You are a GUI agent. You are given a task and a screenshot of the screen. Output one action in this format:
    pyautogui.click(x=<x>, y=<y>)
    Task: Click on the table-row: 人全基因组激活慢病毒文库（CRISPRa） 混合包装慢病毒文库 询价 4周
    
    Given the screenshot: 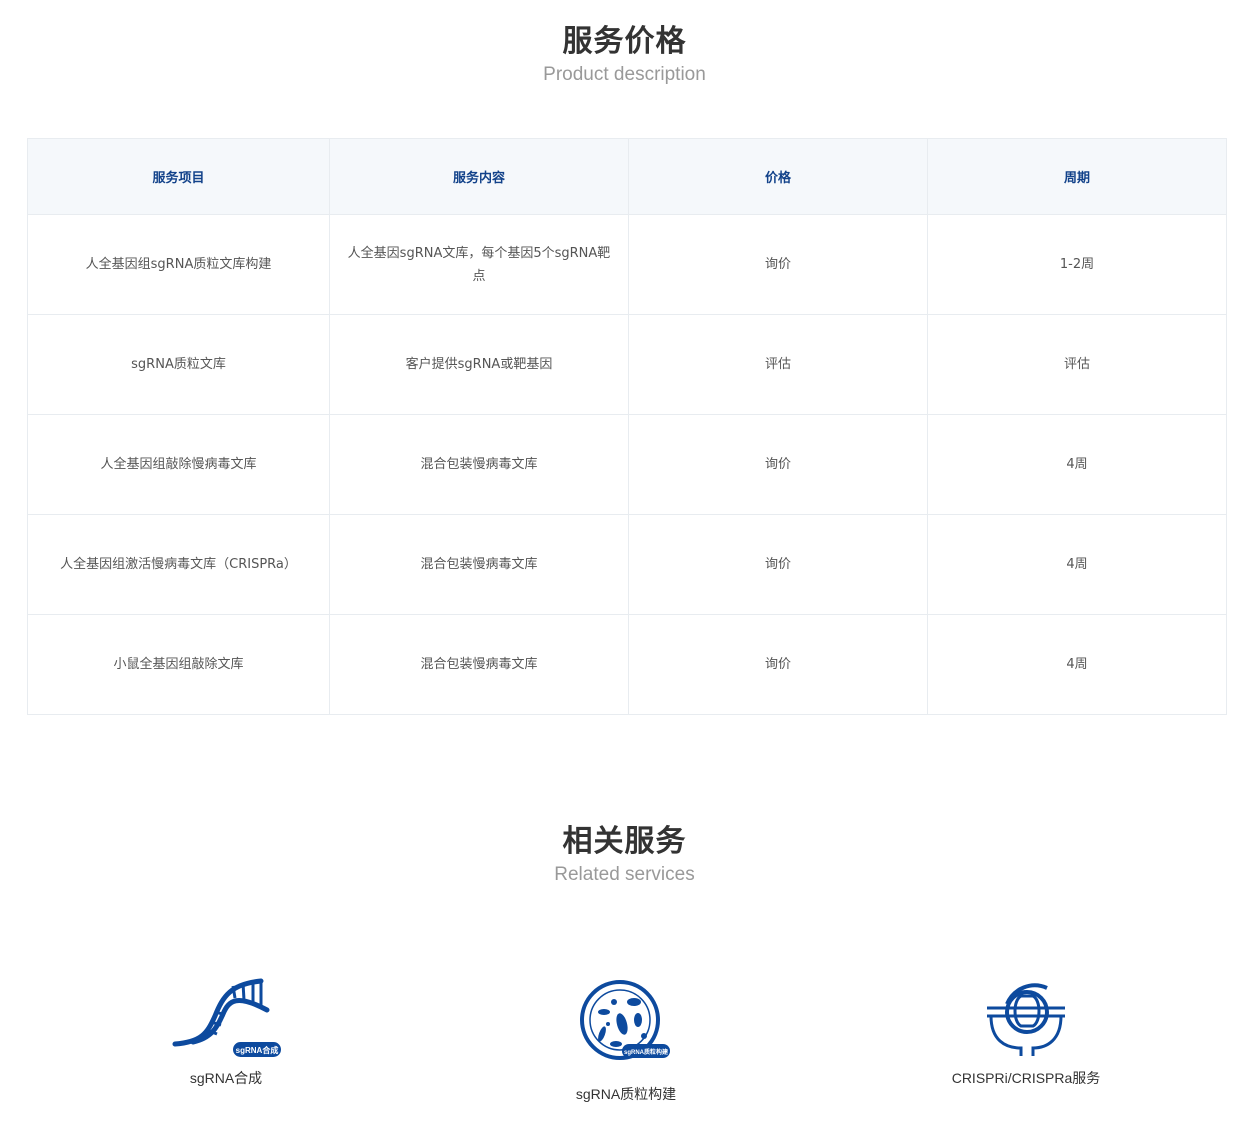 What is the action you would take?
    pyautogui.click(x=627, y=564)
    